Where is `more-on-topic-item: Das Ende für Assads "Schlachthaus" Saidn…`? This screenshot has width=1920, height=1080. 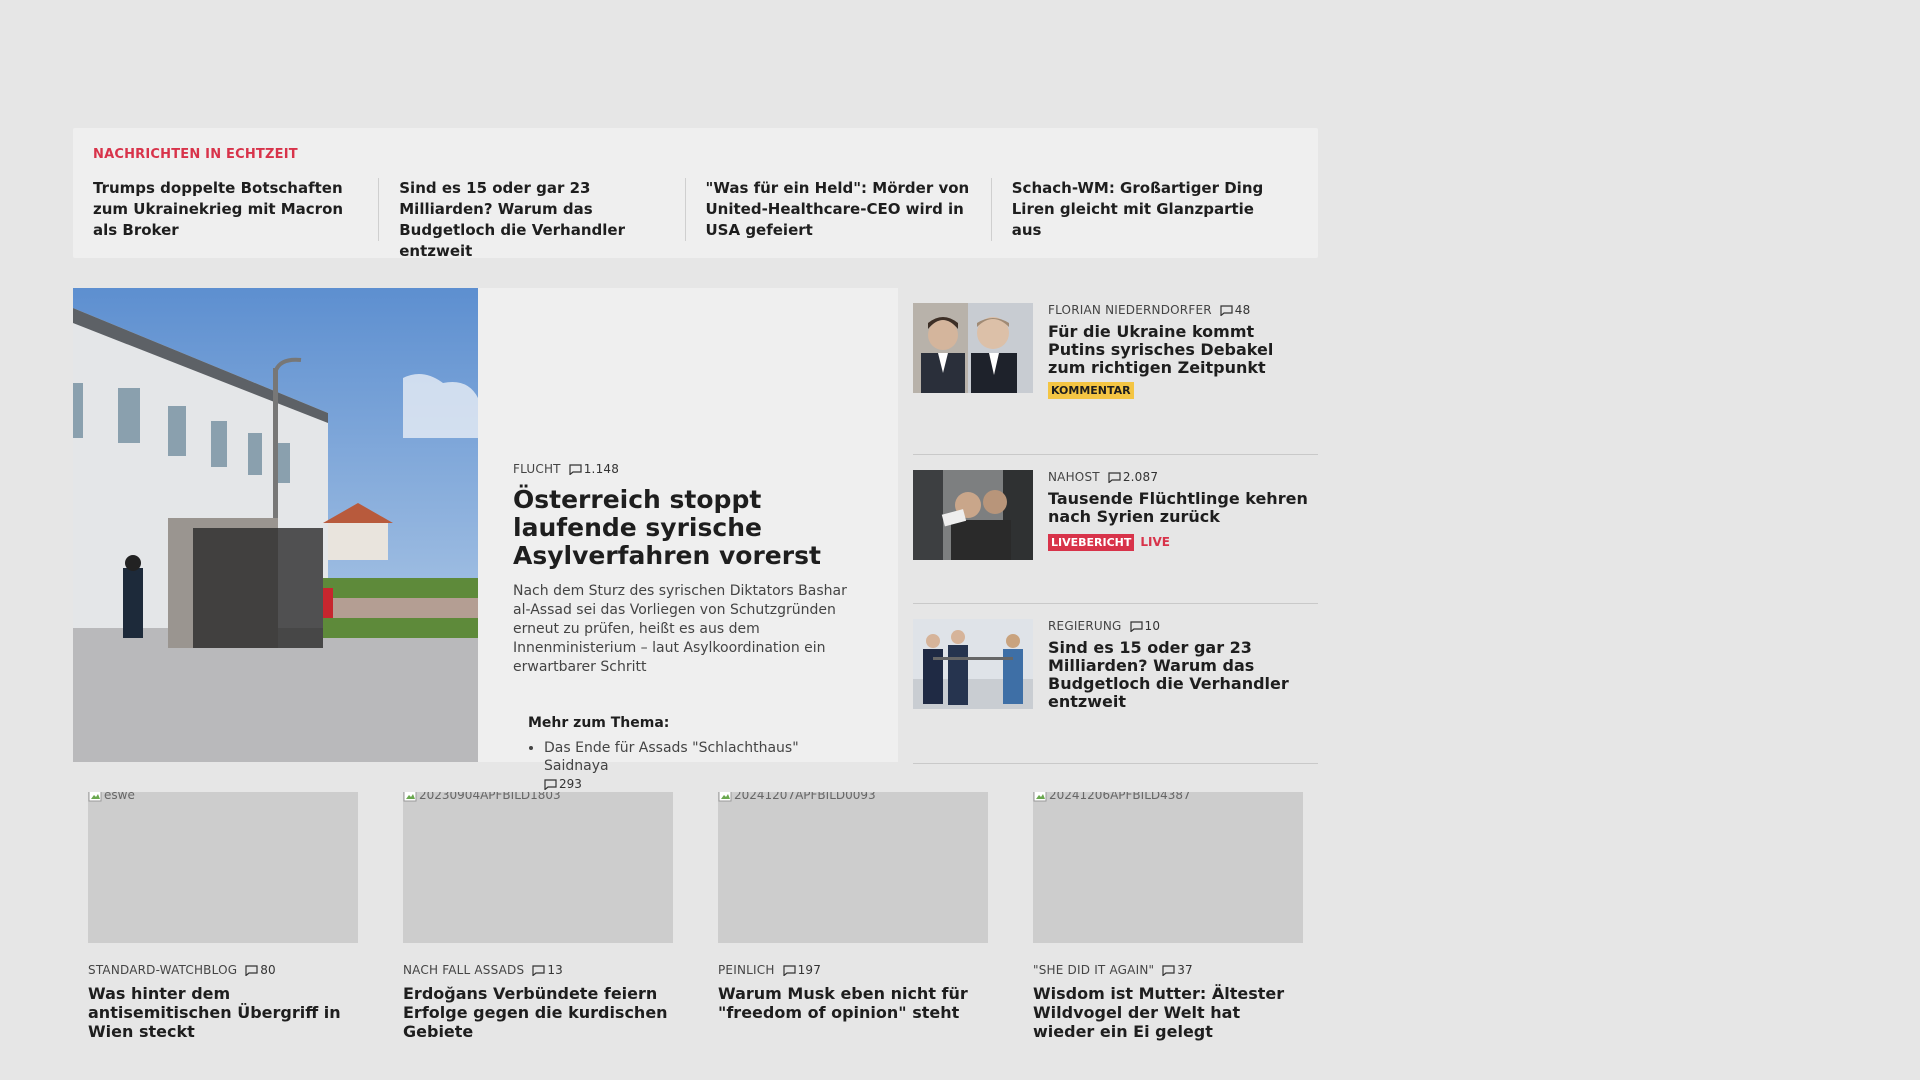
more-on-topic-item: Das Ende für Assads "Schlachthaus" Saidn… is located at coordinates (701, 767).